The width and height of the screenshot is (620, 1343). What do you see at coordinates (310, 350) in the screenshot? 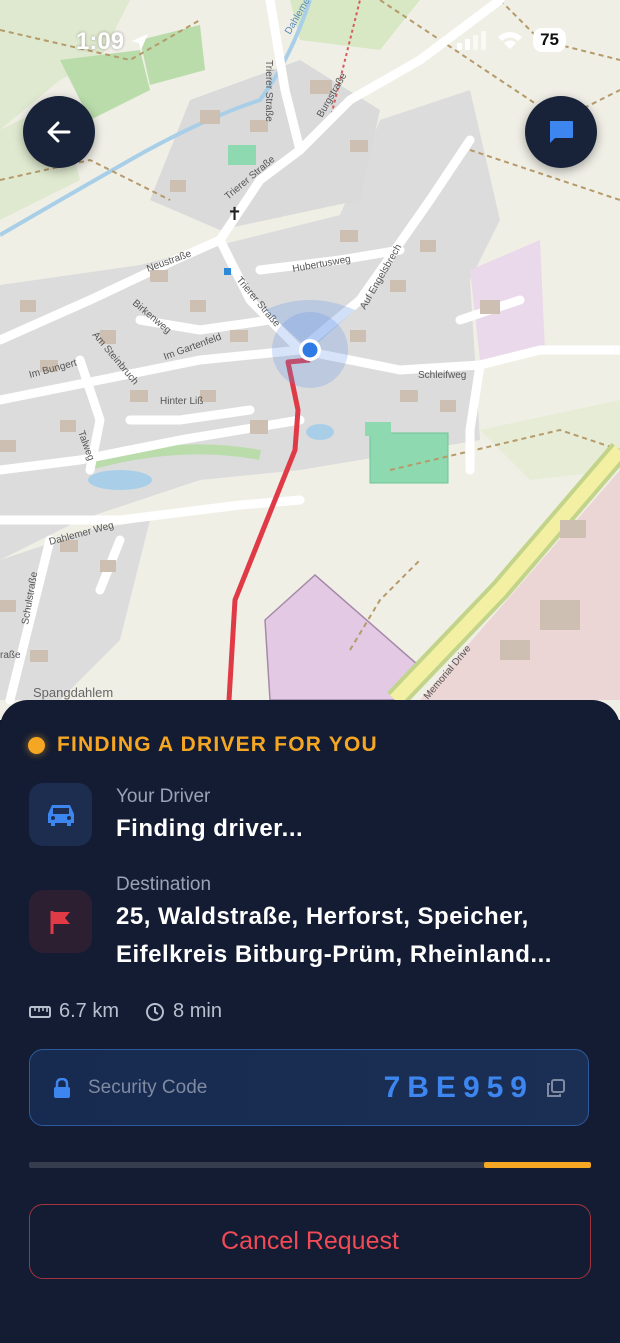
I see `current-location-dot` at bounding box center [310, 350].